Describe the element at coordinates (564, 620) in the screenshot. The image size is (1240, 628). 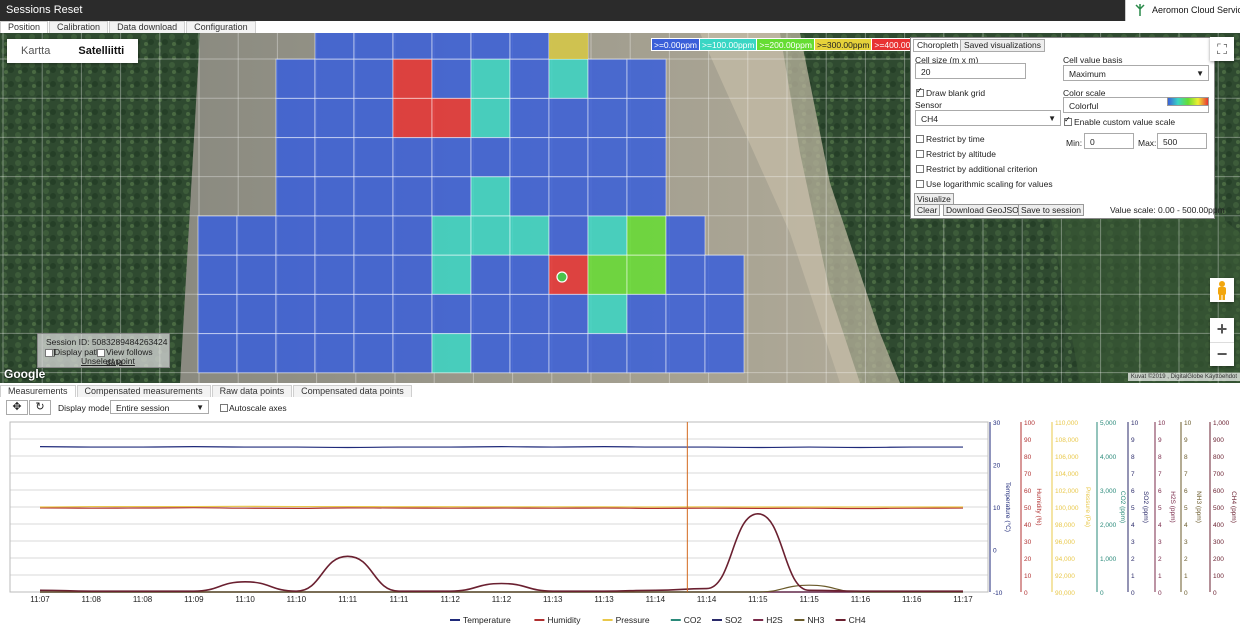
I see `legend-label: Humidity` at that location.